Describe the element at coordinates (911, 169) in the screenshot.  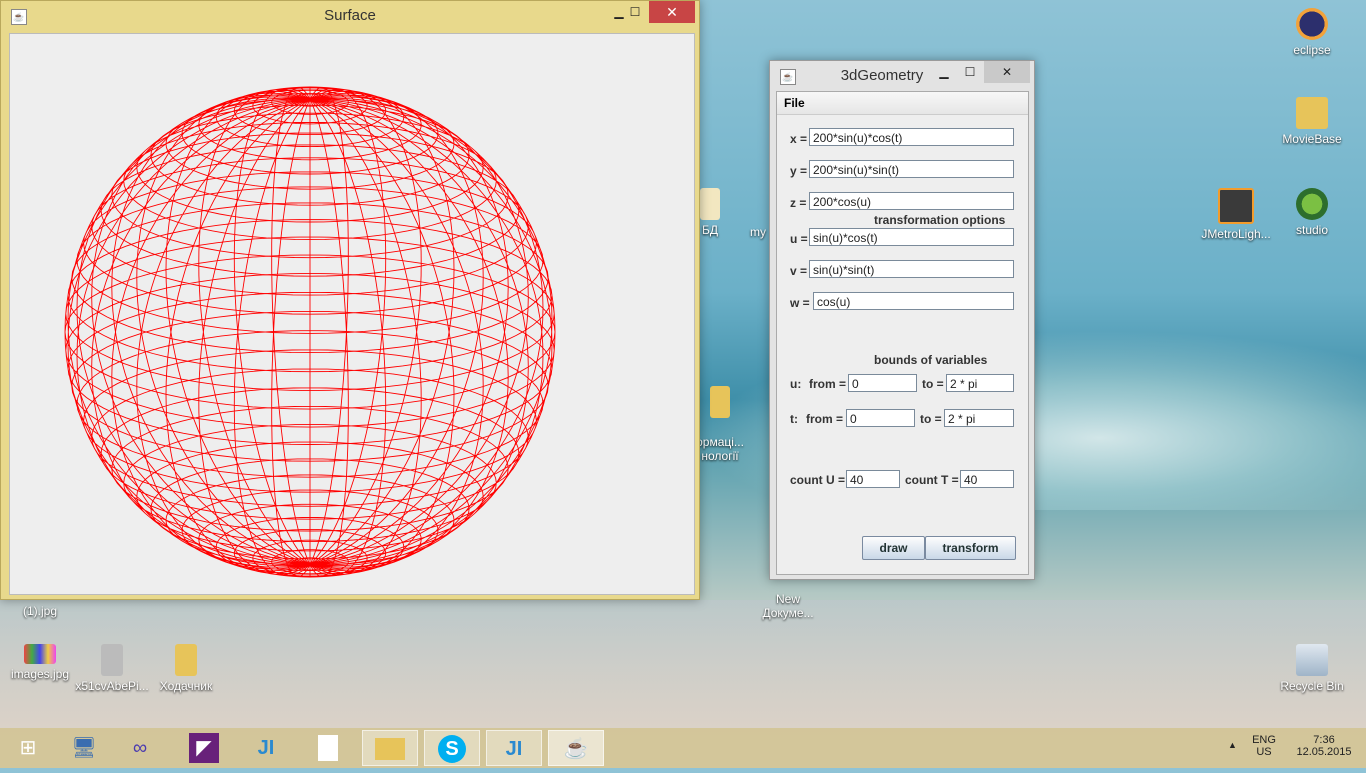
I see `y-expression-field: 200*sin(u)*sin(t)` at that location.